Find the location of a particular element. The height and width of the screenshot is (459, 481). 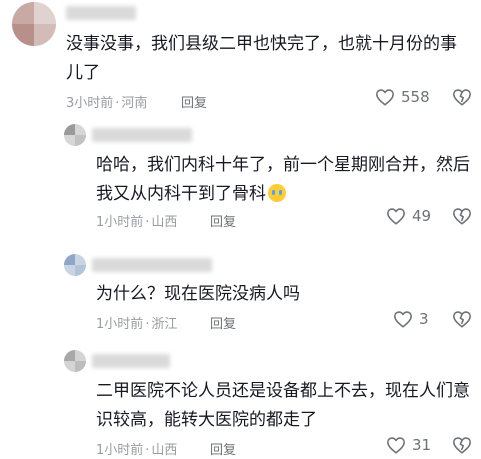

like-button: 49 is located at coordinates (408, 216).